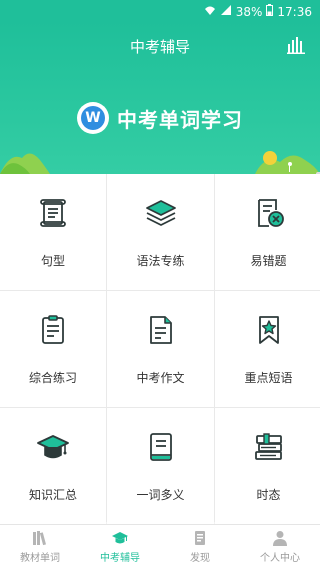 This screenshot has height=568, width=320. Describe the element at coordinates (160, 232) in the screenshot. I see `grid-item-grammar-practice: 语法专练` at that location.